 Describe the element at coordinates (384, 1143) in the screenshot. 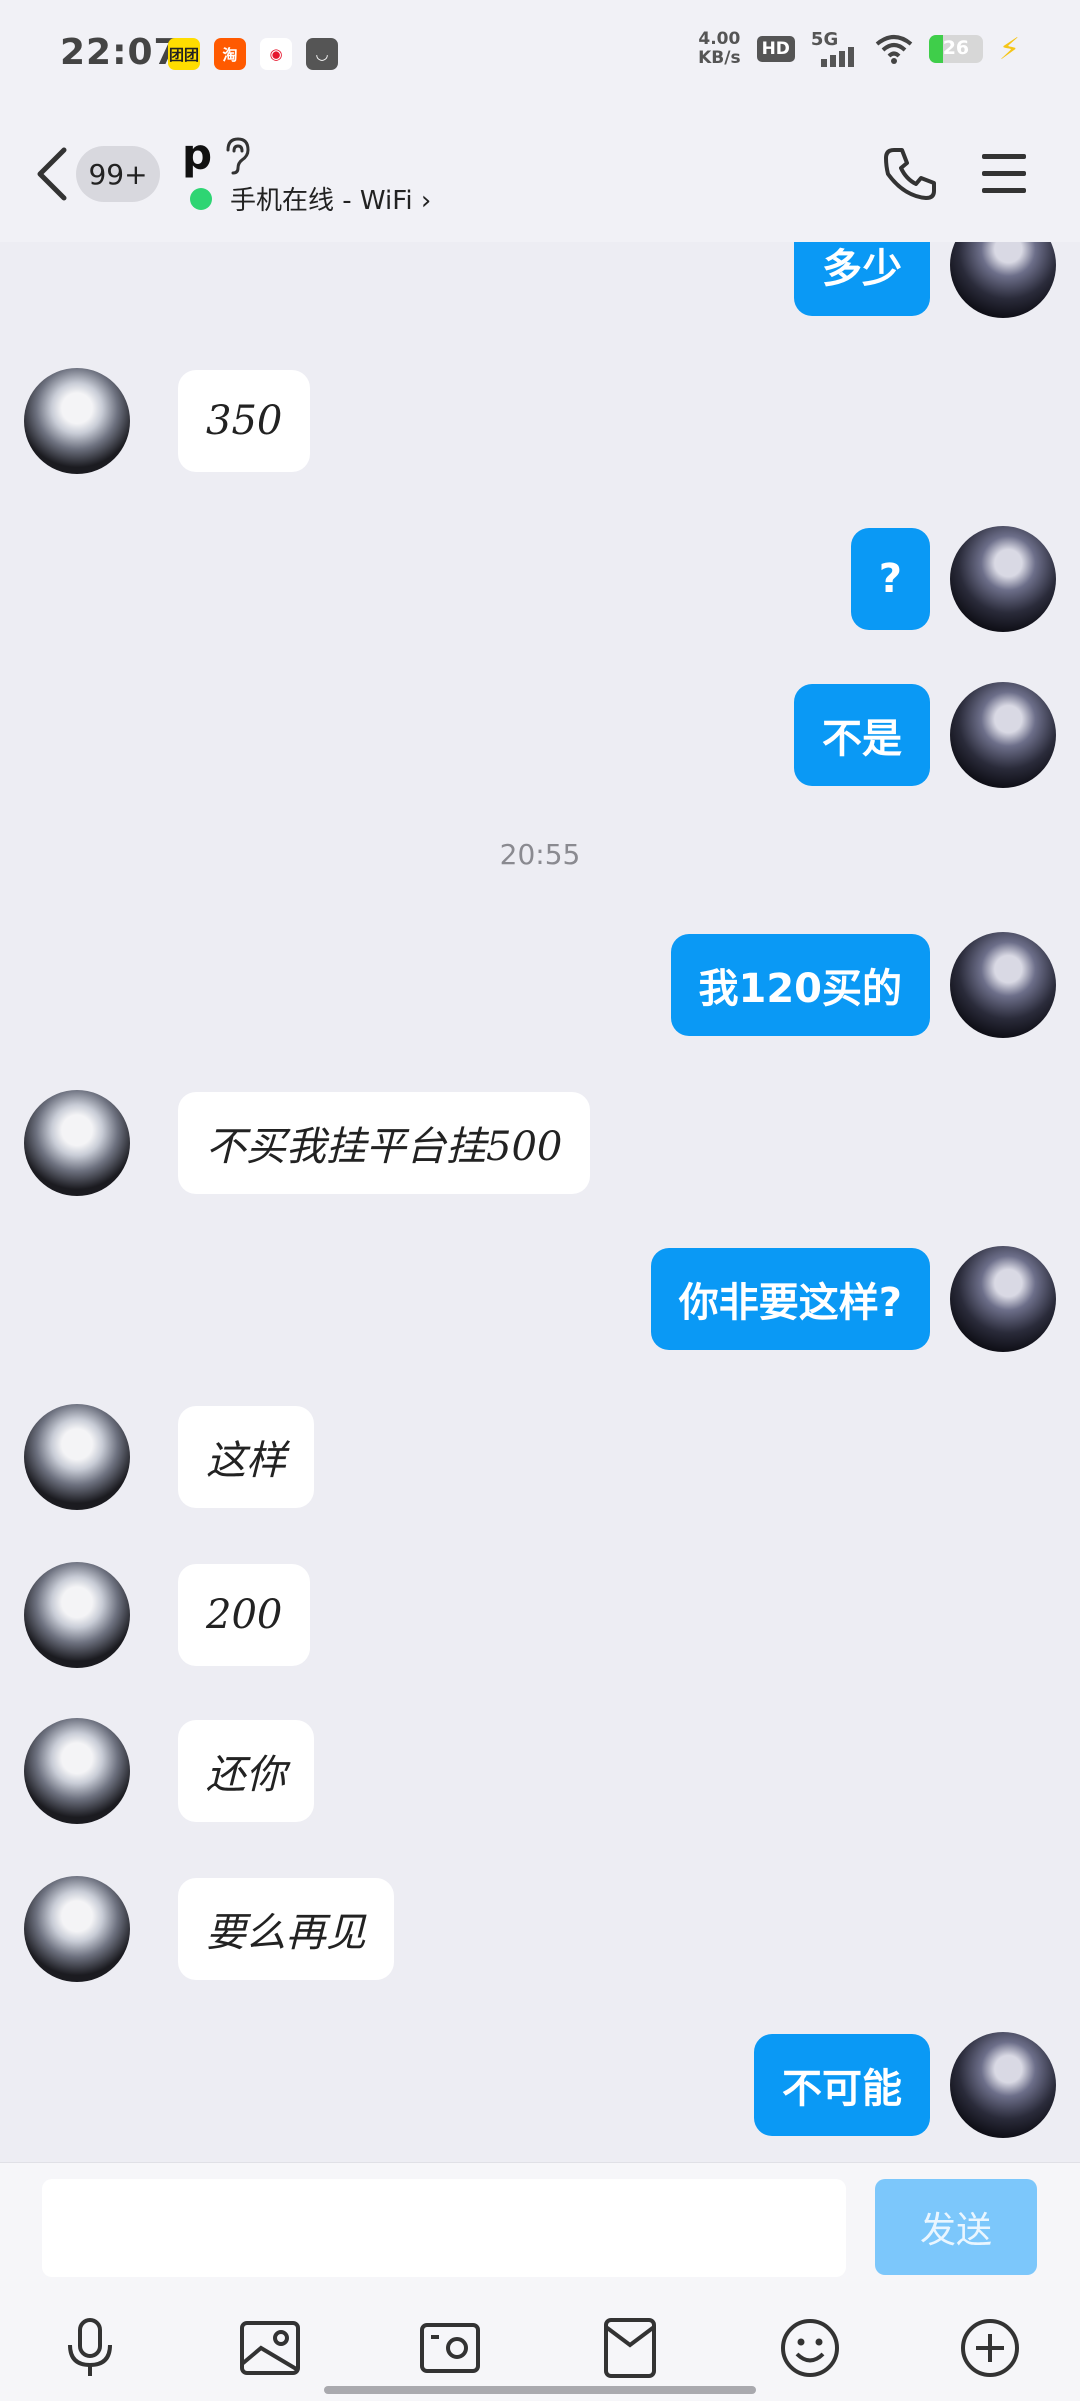

I see `message-bubble: 不买我挂平台挂500` at that location.